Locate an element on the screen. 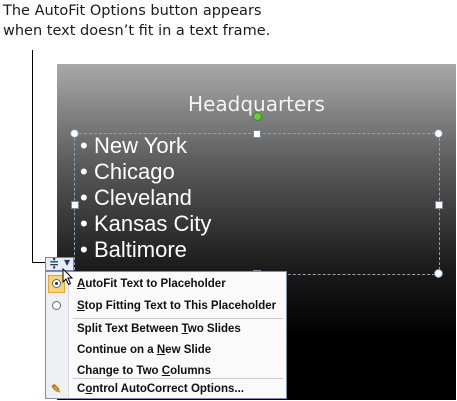 The image size is (457, 401). menu-item-label: Continue on a New Slide is located at coordinates (144, 350).